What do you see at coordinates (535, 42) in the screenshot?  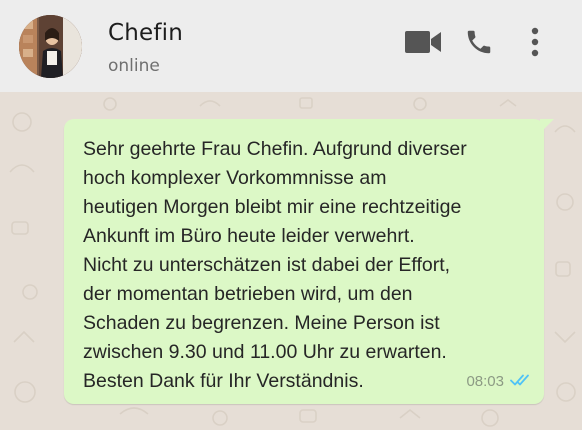 I see `more-vertical-icon` at bounding box center [535, 42].